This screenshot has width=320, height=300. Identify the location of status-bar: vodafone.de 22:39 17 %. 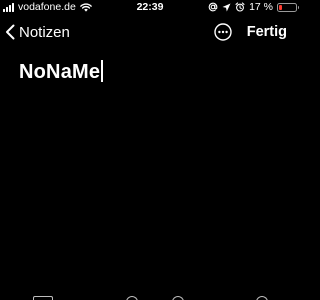
(150, 7).